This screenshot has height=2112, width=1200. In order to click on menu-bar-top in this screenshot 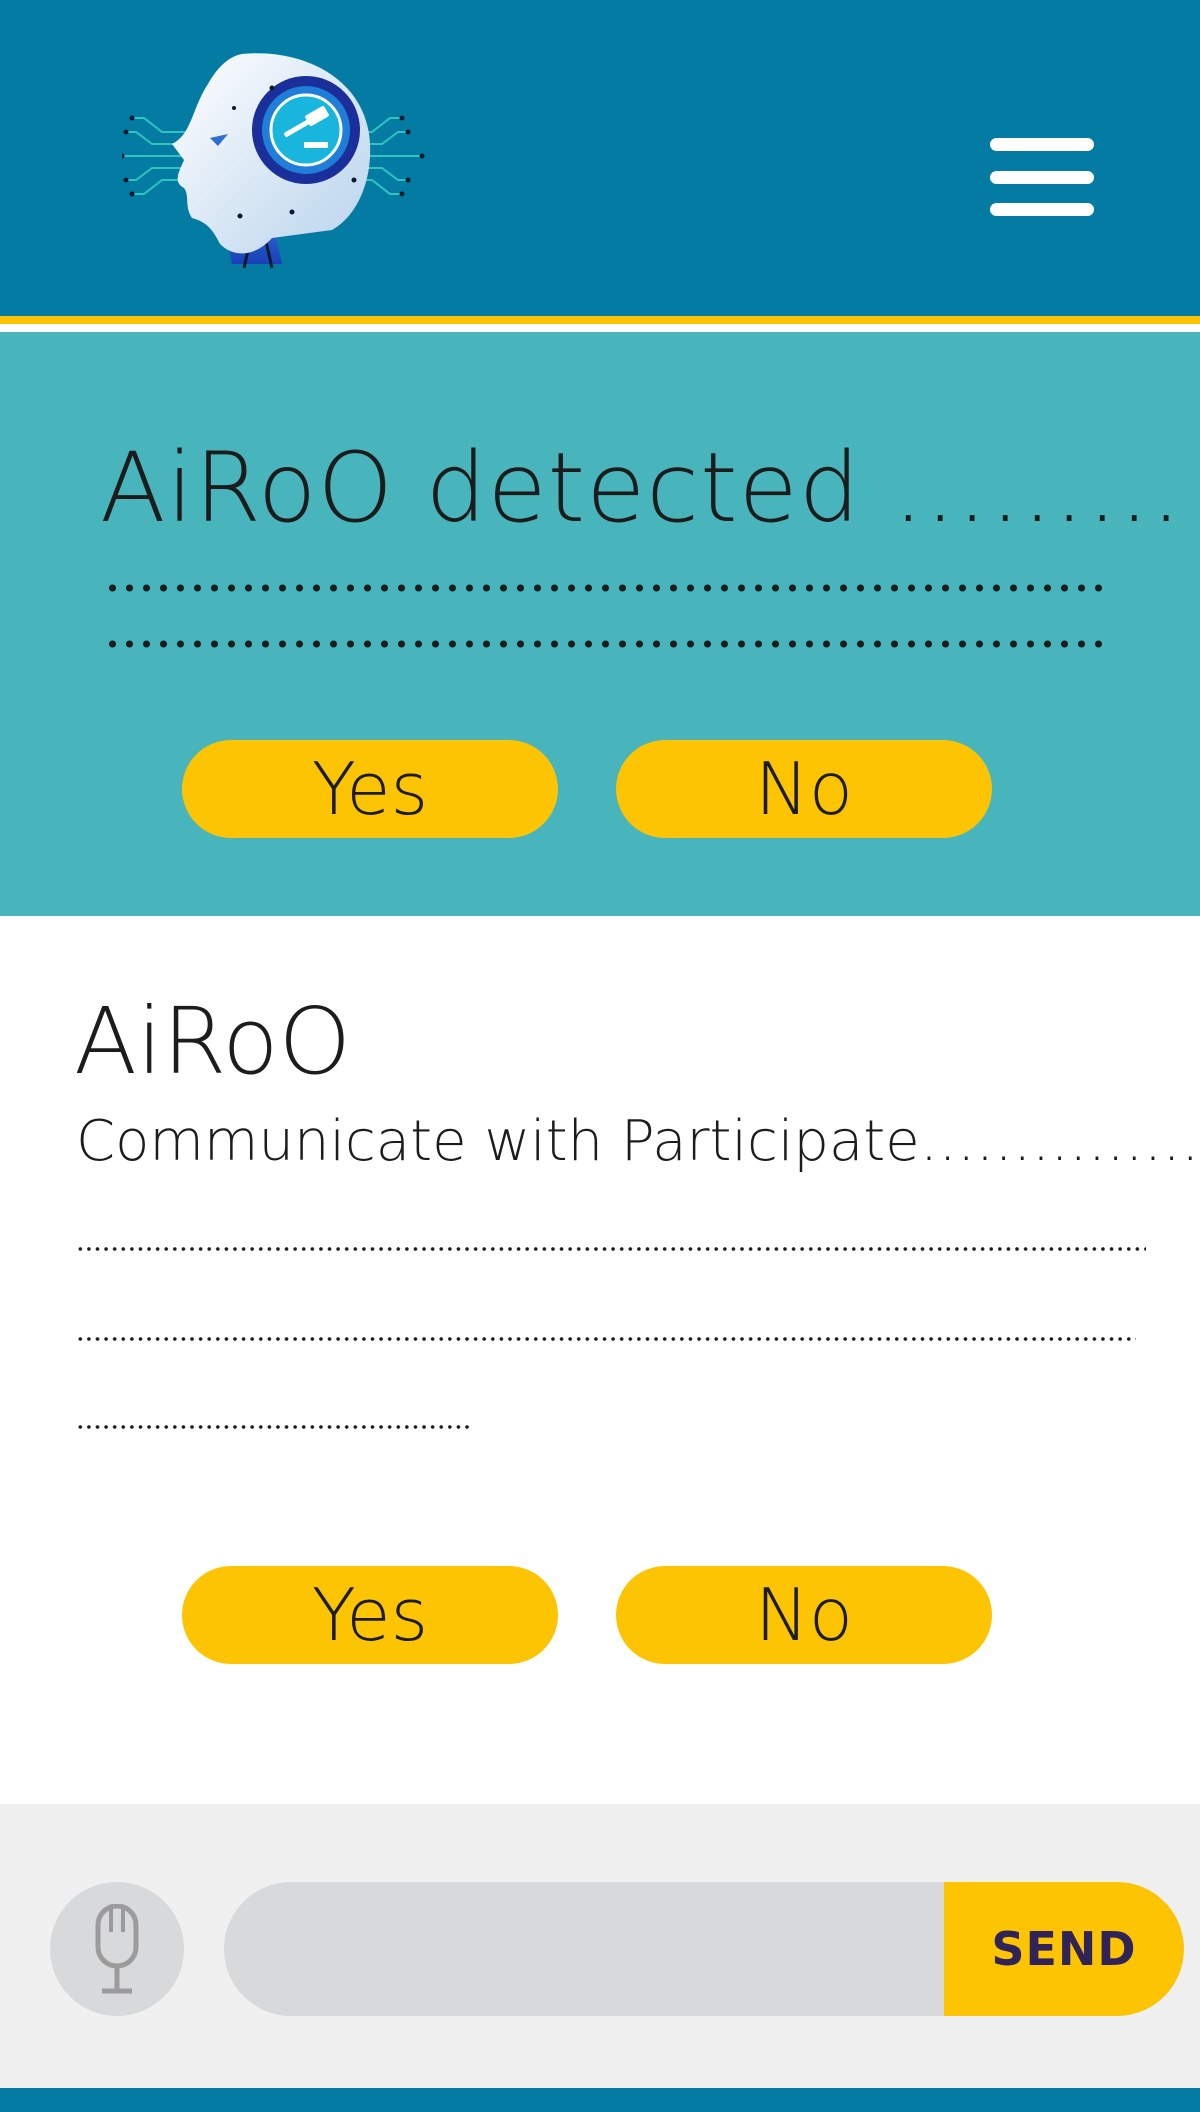, I will do `click(1042, 144)`.